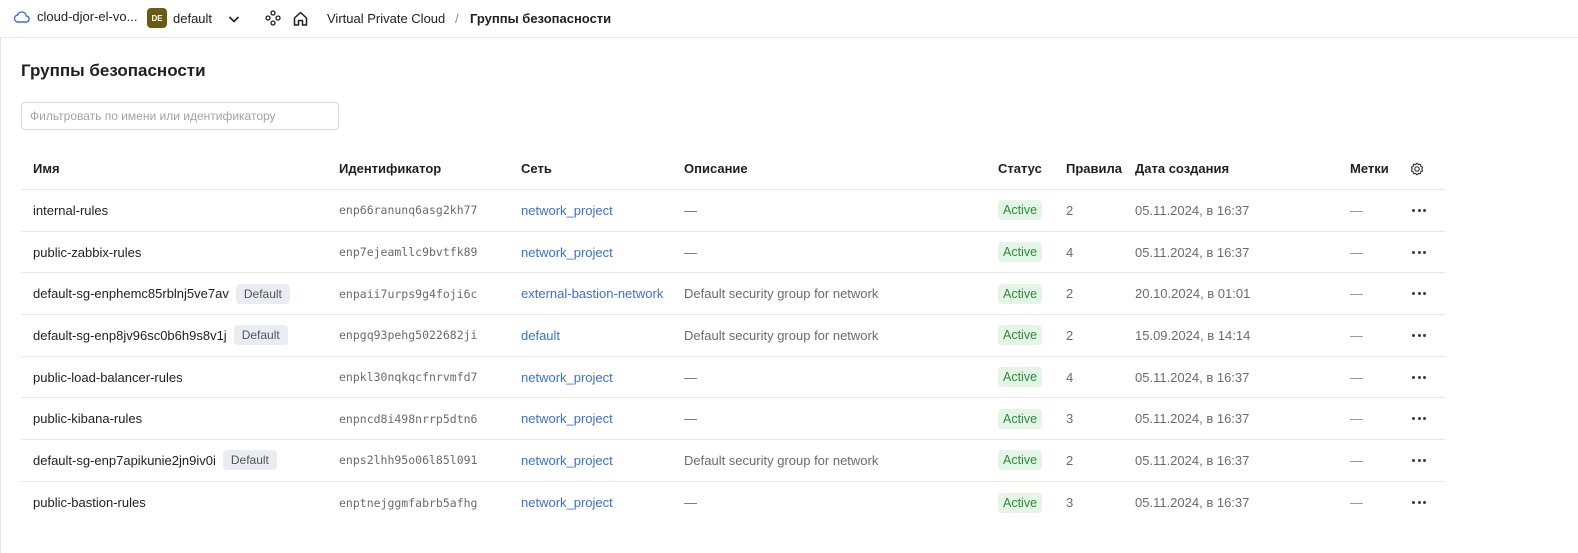  What do you see at coordinates (1417, 168) in the screenshot?
I see `table-settings-button` at bounding box center [1417, 168].